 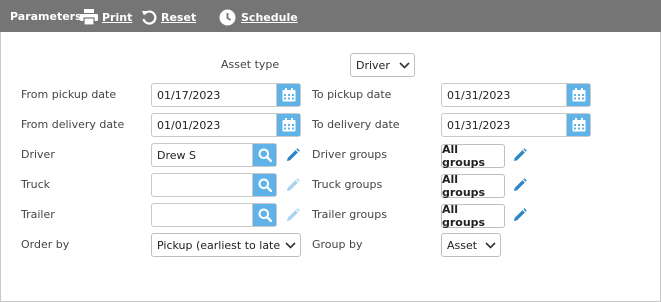 What do you see at coordinates (356, 124) in the screenshot?
I see `to-delivery-date-label: To delivery date` at bounding box center [356, 124].